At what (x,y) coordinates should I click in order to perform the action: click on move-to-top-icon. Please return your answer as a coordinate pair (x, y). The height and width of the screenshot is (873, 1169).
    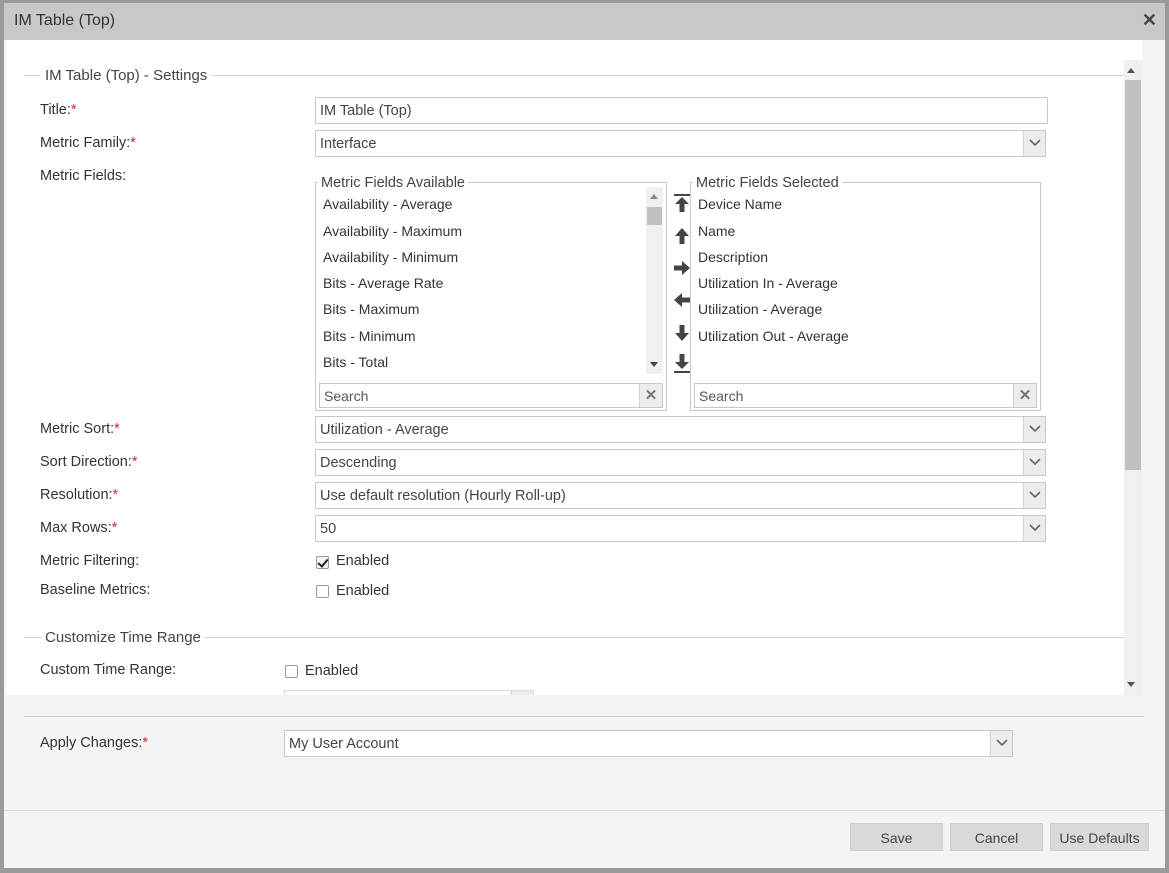
    Looking at the image, I should click on (682, 204).